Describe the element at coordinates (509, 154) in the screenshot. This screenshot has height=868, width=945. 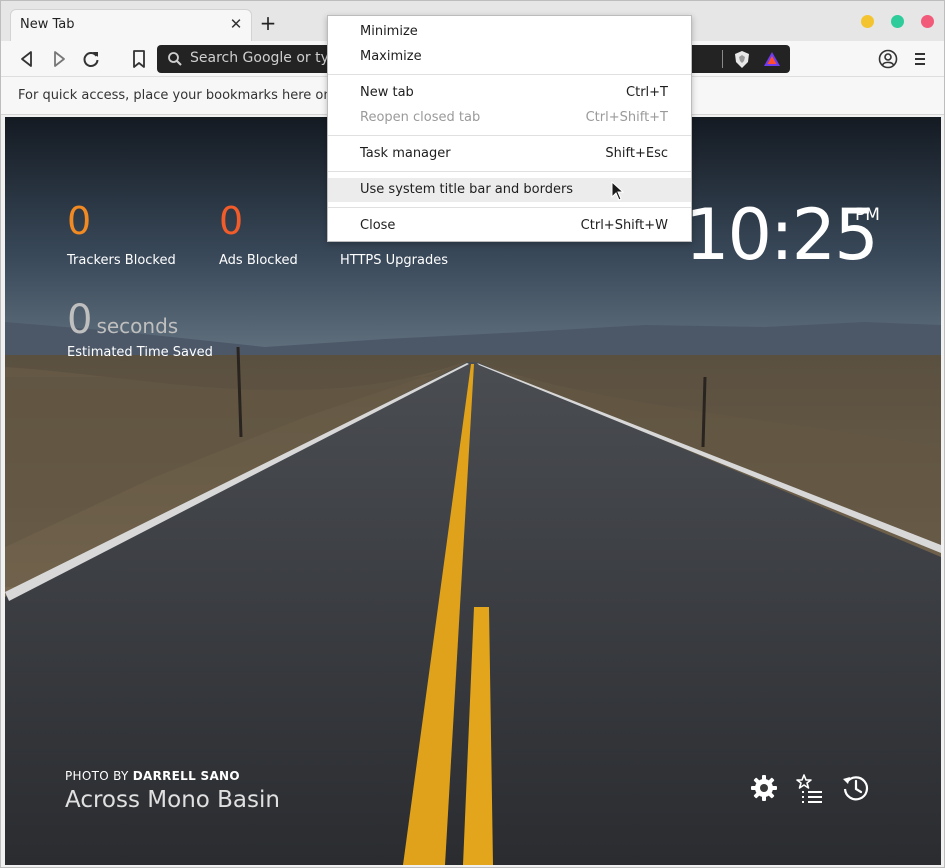
I see `menu-item-task-manager: Task manager Shift+Esc` at that location.